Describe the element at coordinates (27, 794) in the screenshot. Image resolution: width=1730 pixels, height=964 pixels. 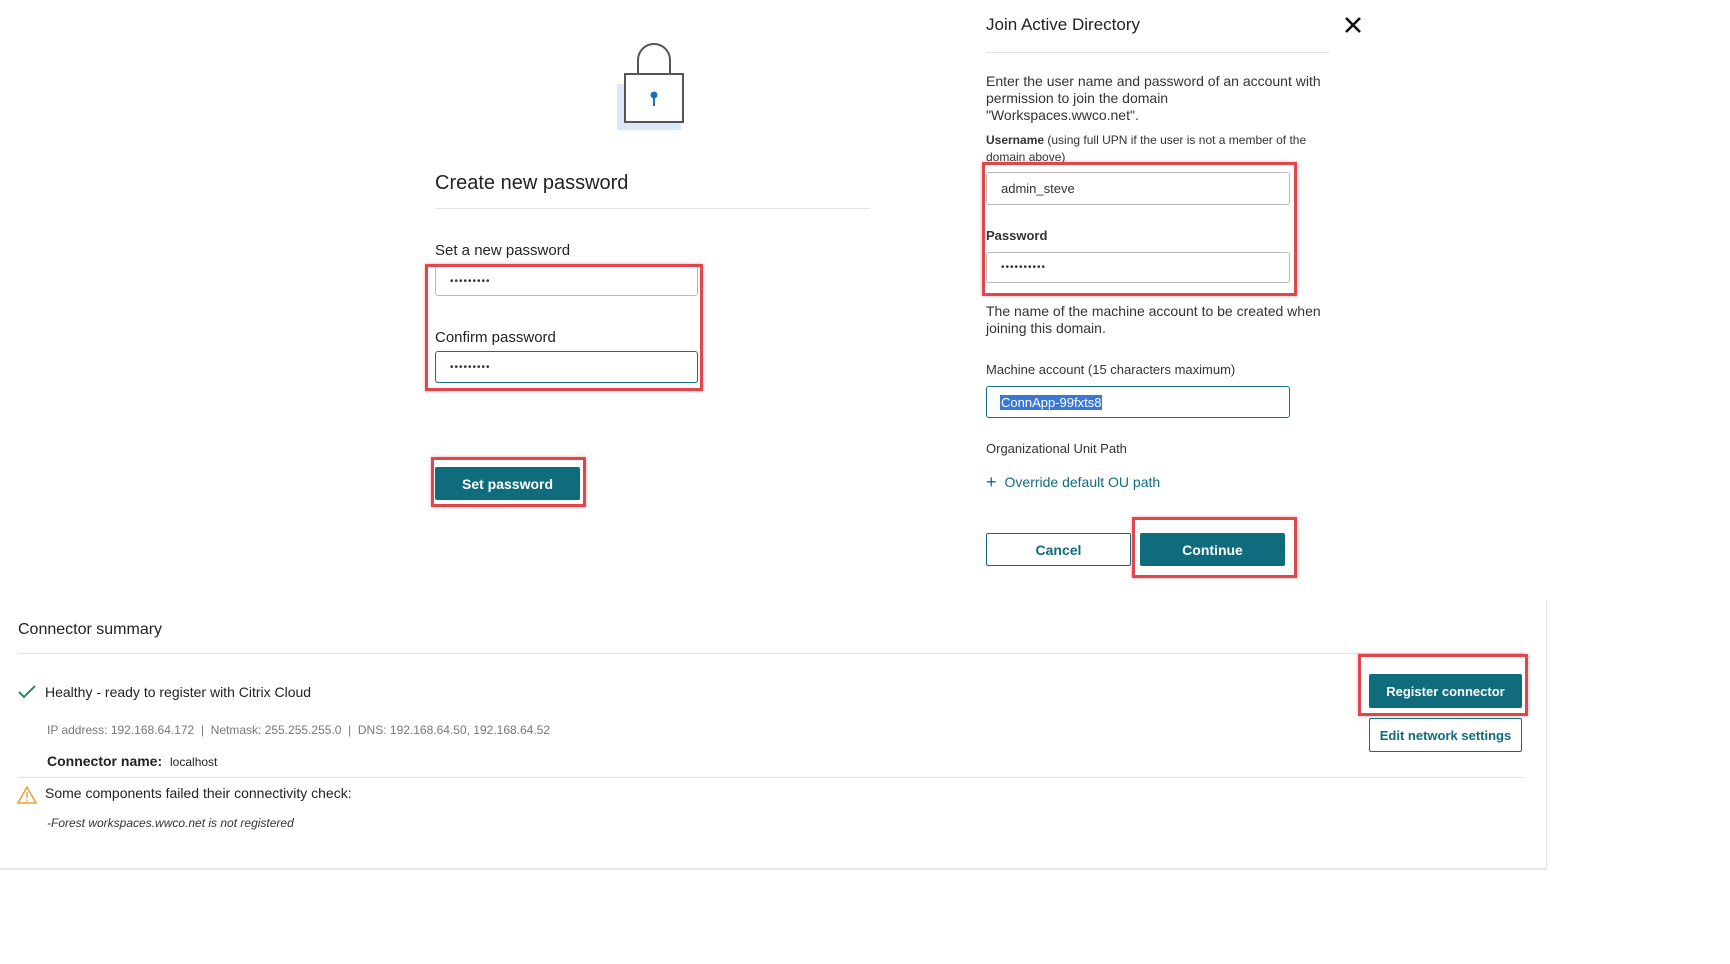
I see `warning-icon` at that location.